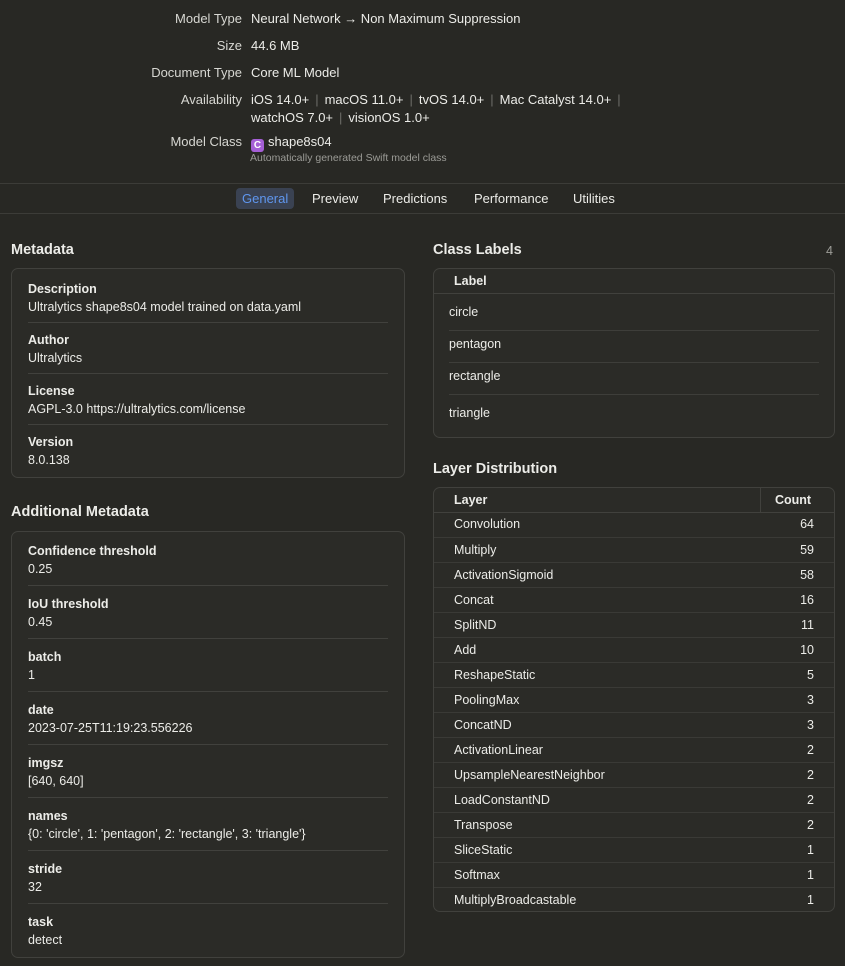  Describe the element at coordinates (208, 613) in the screenshot. I see `additional-item: IoU threshold 0.45` at that location.